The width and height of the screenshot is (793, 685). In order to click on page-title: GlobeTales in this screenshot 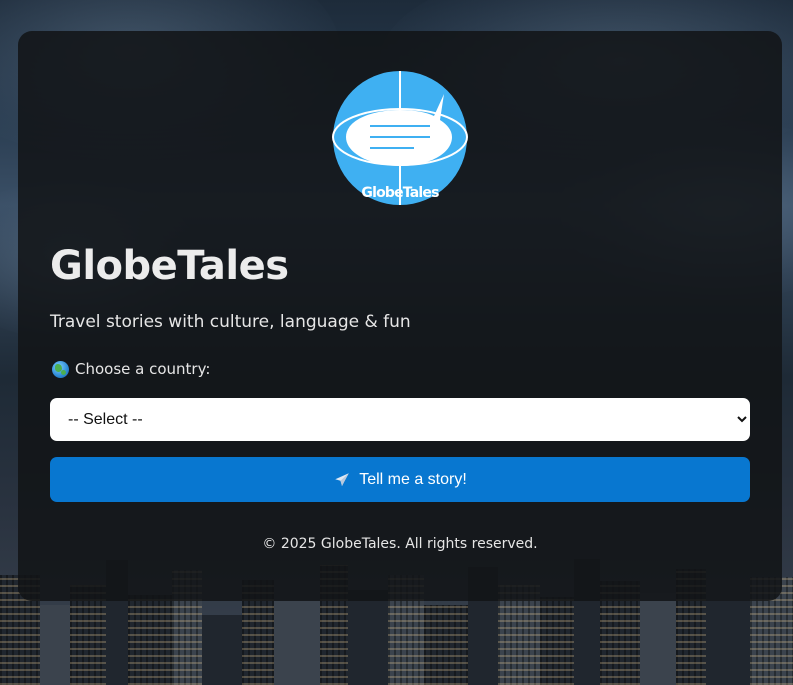, I will do `click(169, 266)`.